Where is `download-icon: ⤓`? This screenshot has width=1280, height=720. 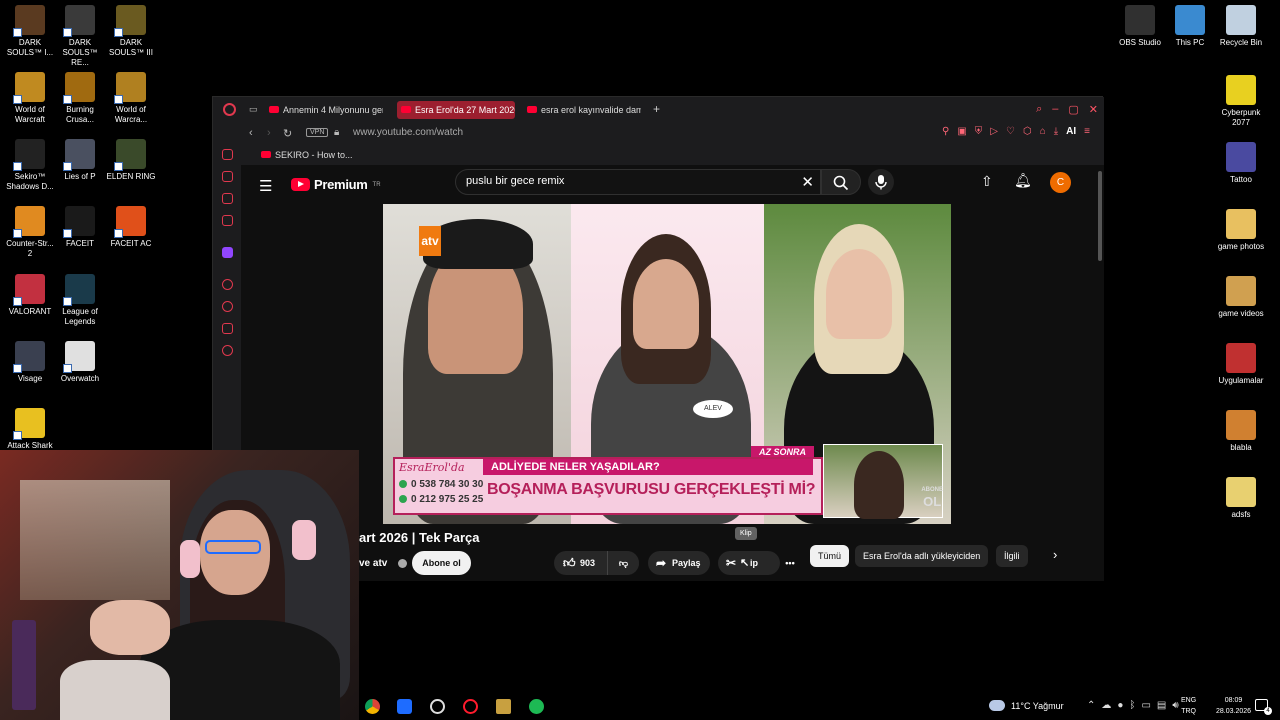 download-icon: ⤓ is located at coordinates (1056, 131).